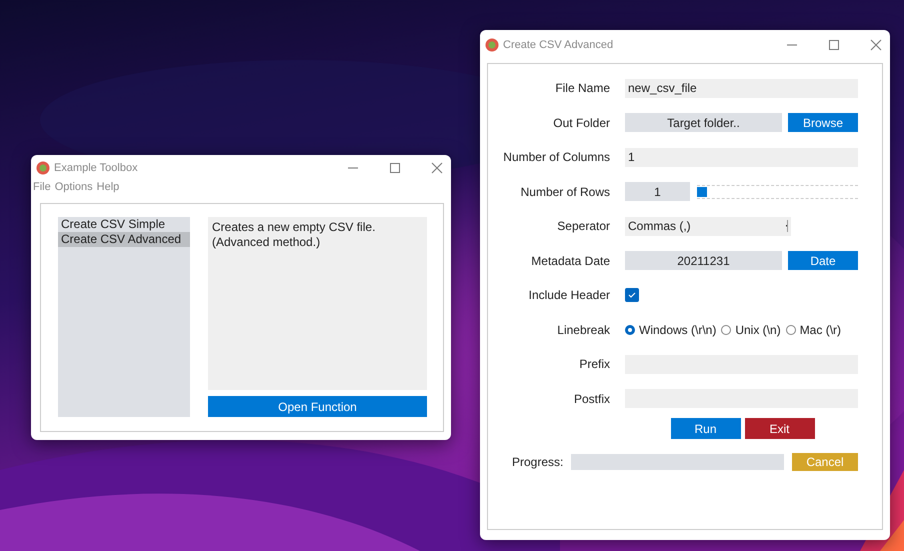 The width and height of the screenshot is (904, 551). I want to click on radio-label: Mac (\r), so click(821, 329).